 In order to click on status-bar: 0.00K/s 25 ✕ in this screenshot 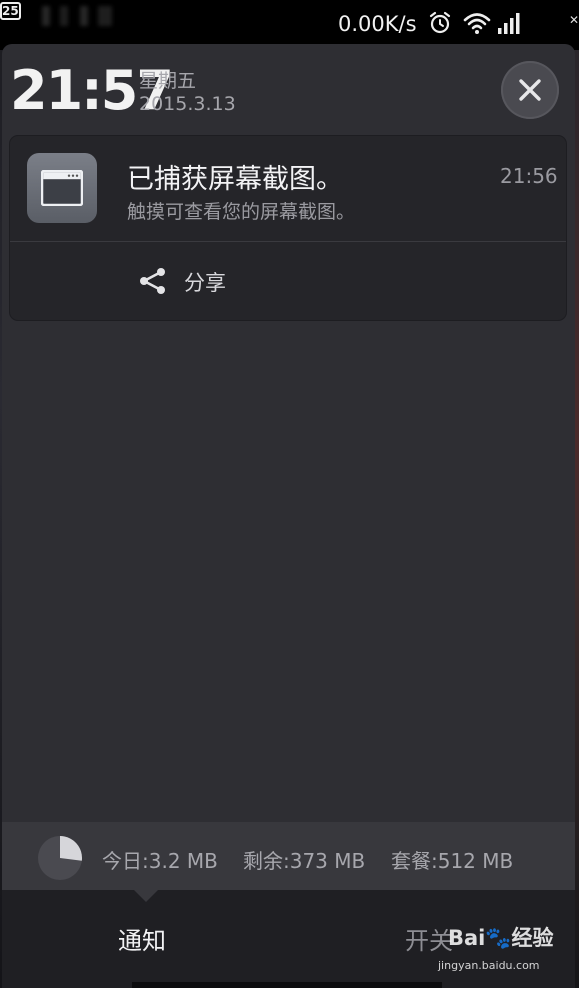, I will do `click(289, 25)`.